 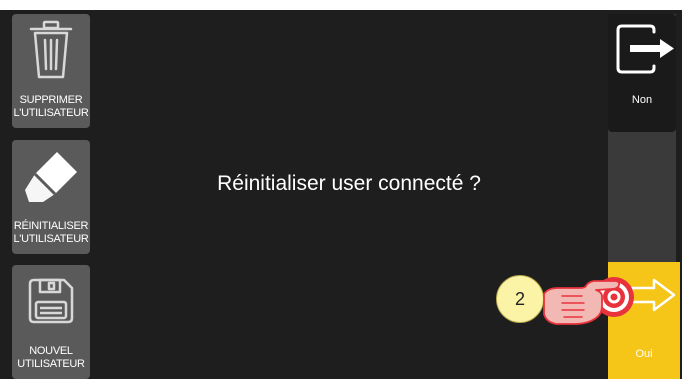 I want to click on exit-arrow-icon, so click(x=645, y=49).